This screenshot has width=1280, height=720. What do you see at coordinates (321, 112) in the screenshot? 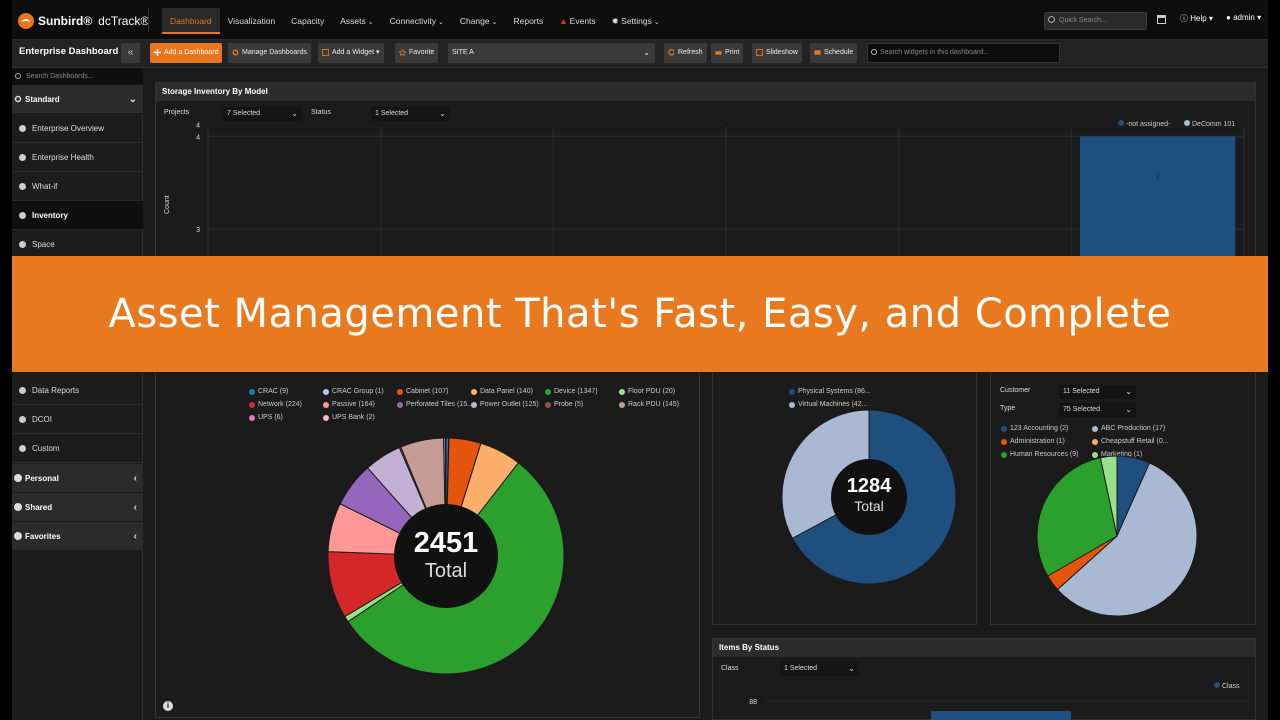
I see `status-filter-label: Status` at bounding box center [321, 112].